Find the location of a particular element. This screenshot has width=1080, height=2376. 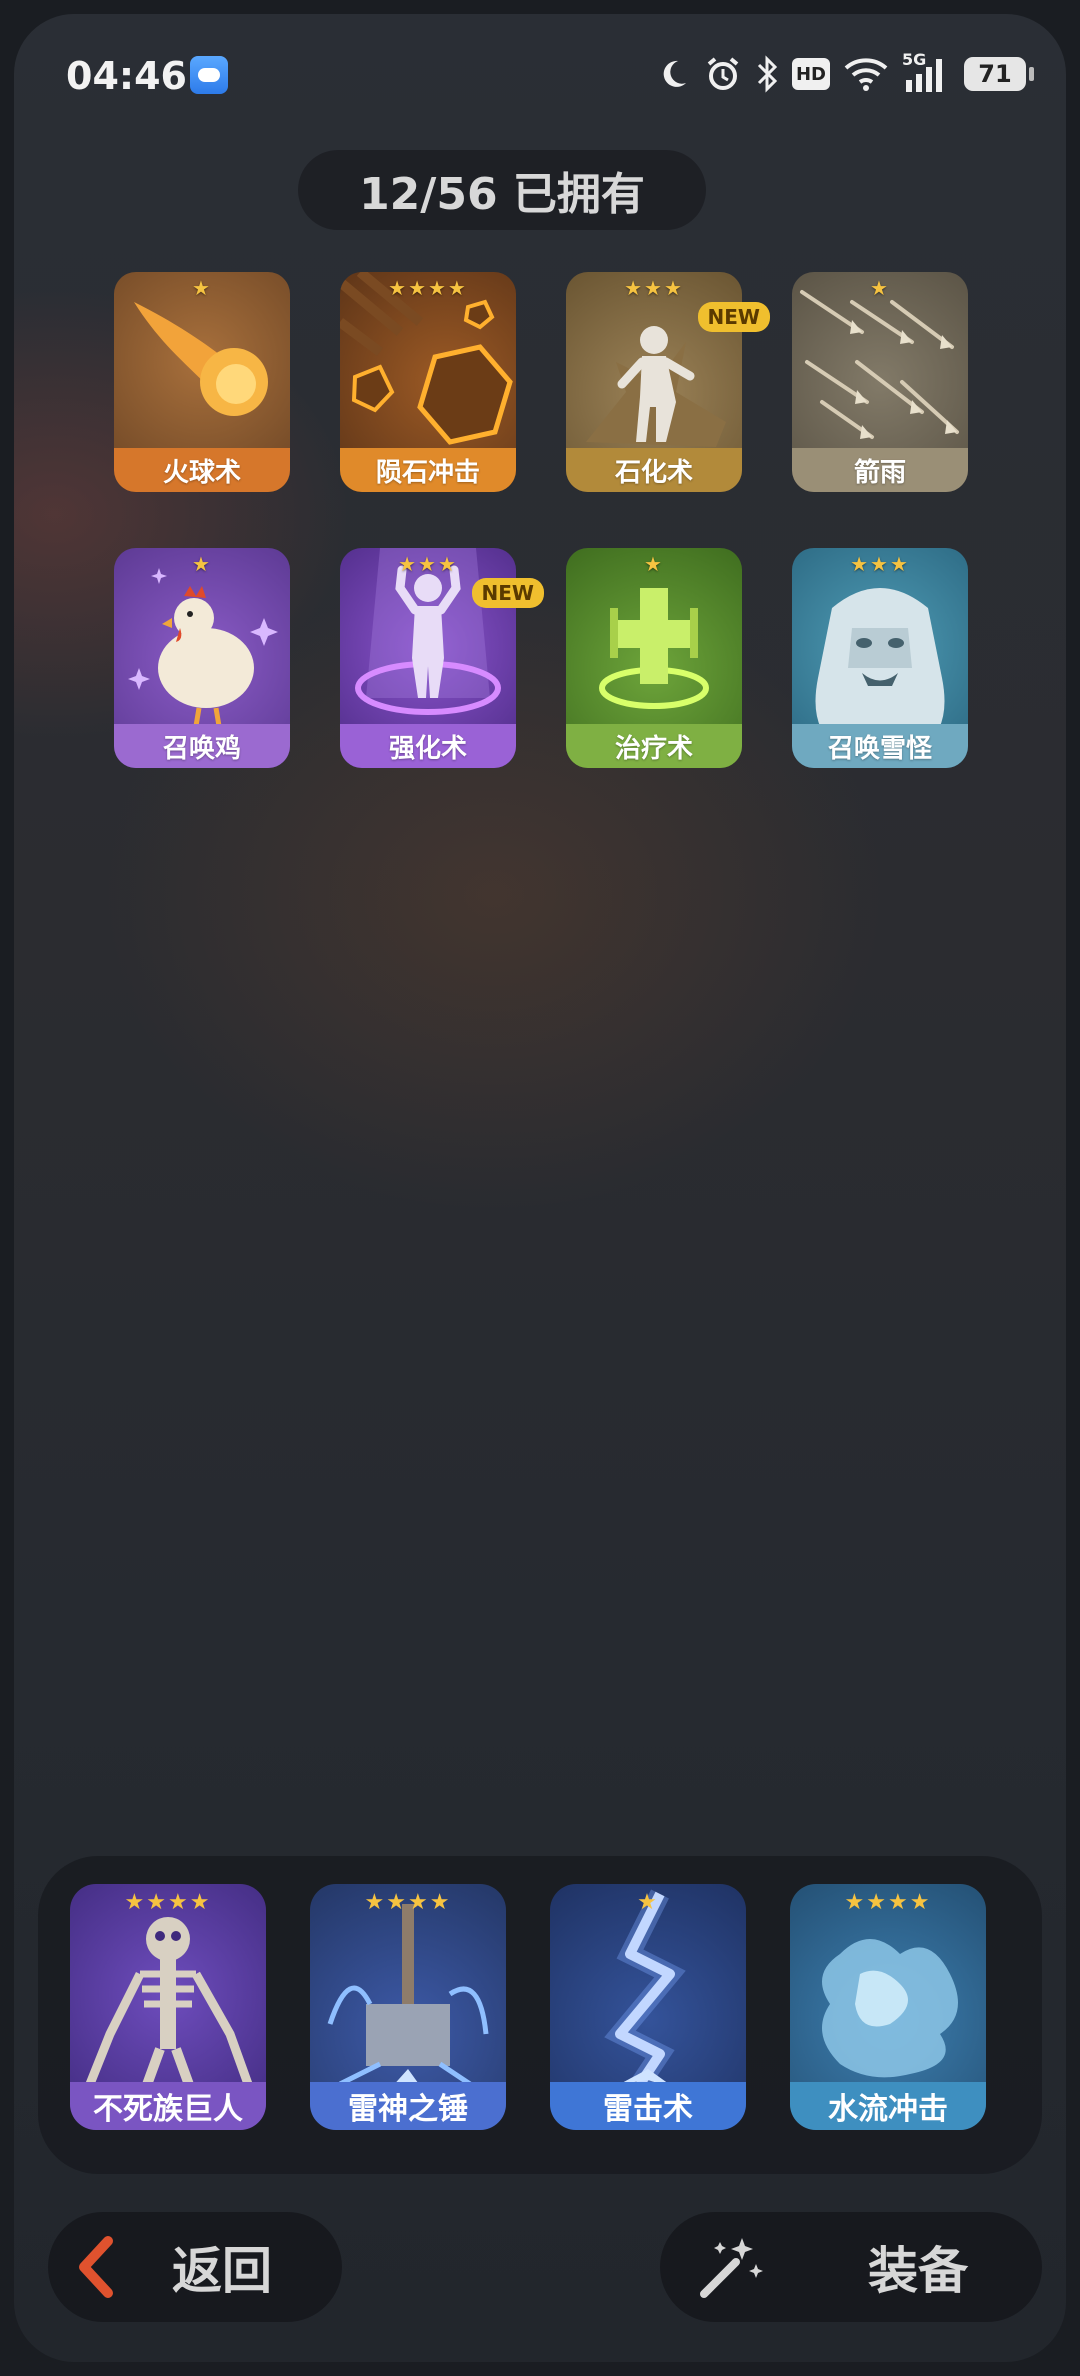

skill-card-fireball: ★ 火球术 is located at coordinates (202, 382).